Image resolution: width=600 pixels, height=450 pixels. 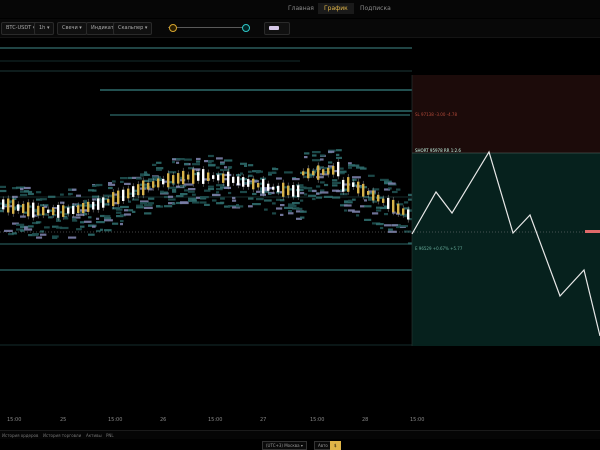 I want to click on tab-chart: График, so click(x=336, y=8).